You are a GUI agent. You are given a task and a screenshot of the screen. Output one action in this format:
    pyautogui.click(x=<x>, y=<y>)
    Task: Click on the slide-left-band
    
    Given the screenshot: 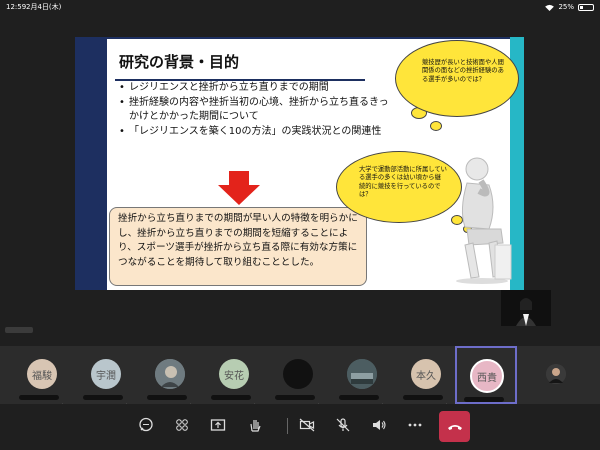 What is the action you would take?
    pyautogui.click(x=91, y=163)
    